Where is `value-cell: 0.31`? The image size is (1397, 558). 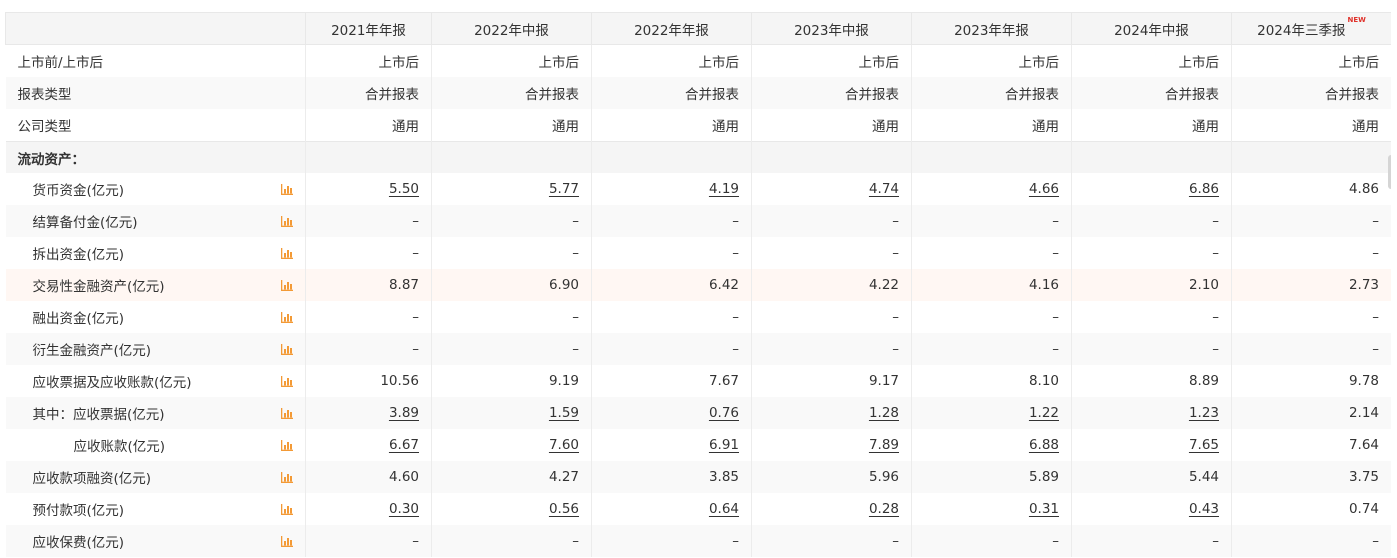 value-cell: 0.31 is located at coordinates (991, 509).